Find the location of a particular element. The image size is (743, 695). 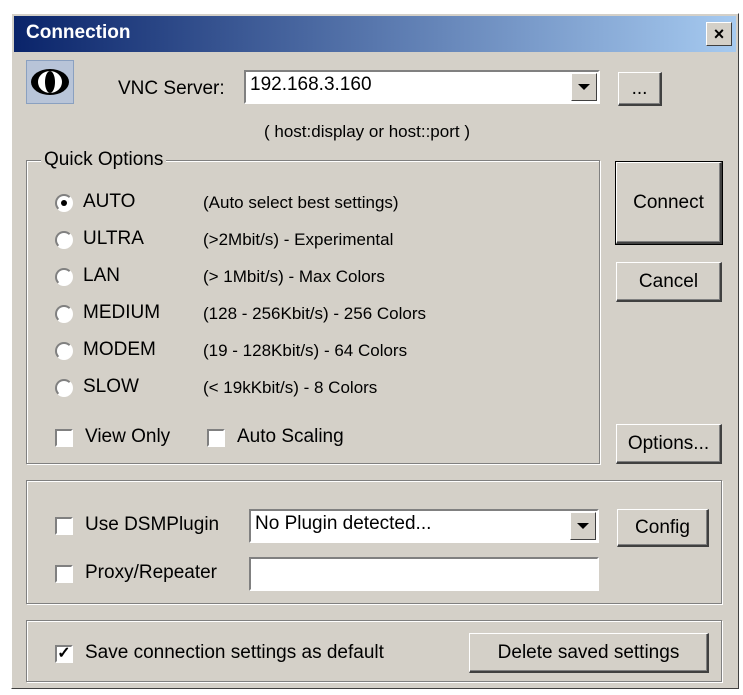

quick-options-legend: Quick Options is located at coordinates (104, 160).